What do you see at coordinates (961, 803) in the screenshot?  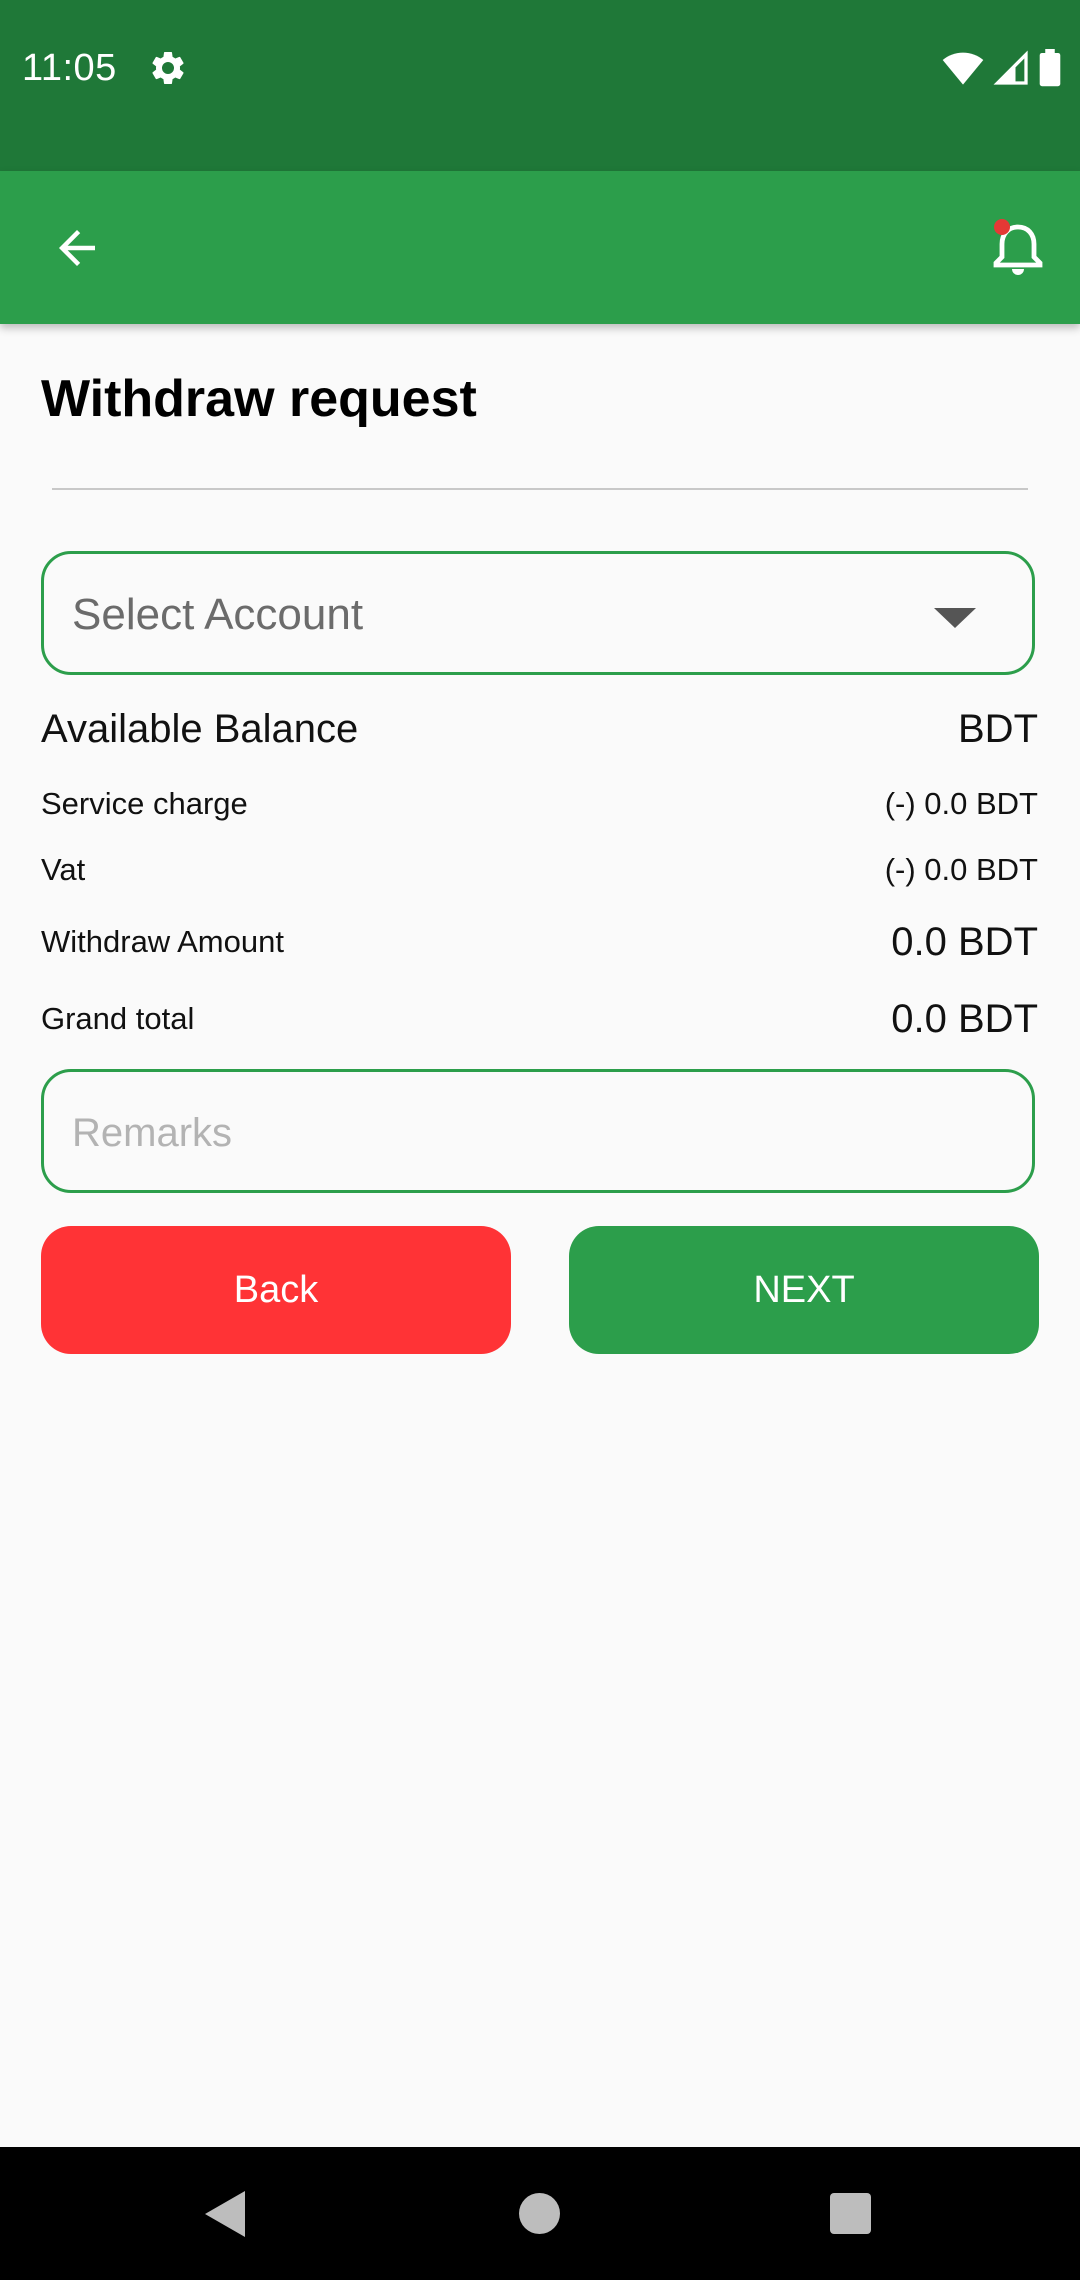 I see `service-charge-value: (-) 0.0 BDT` at bounding box center [961, 803].